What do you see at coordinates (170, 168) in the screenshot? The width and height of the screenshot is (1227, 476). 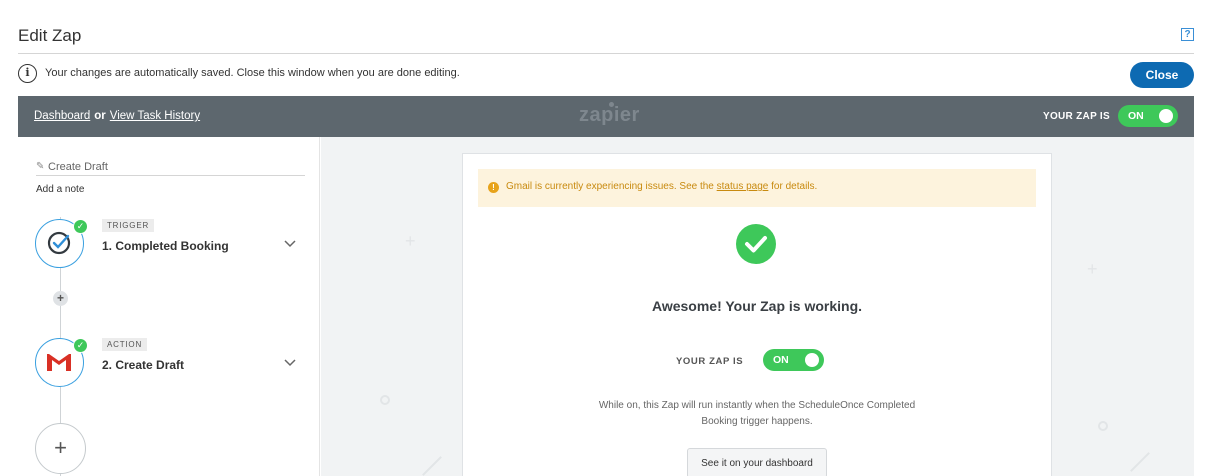 I see `zap-name-field: ✎ Create Draft` at bounding box center [170, 168].